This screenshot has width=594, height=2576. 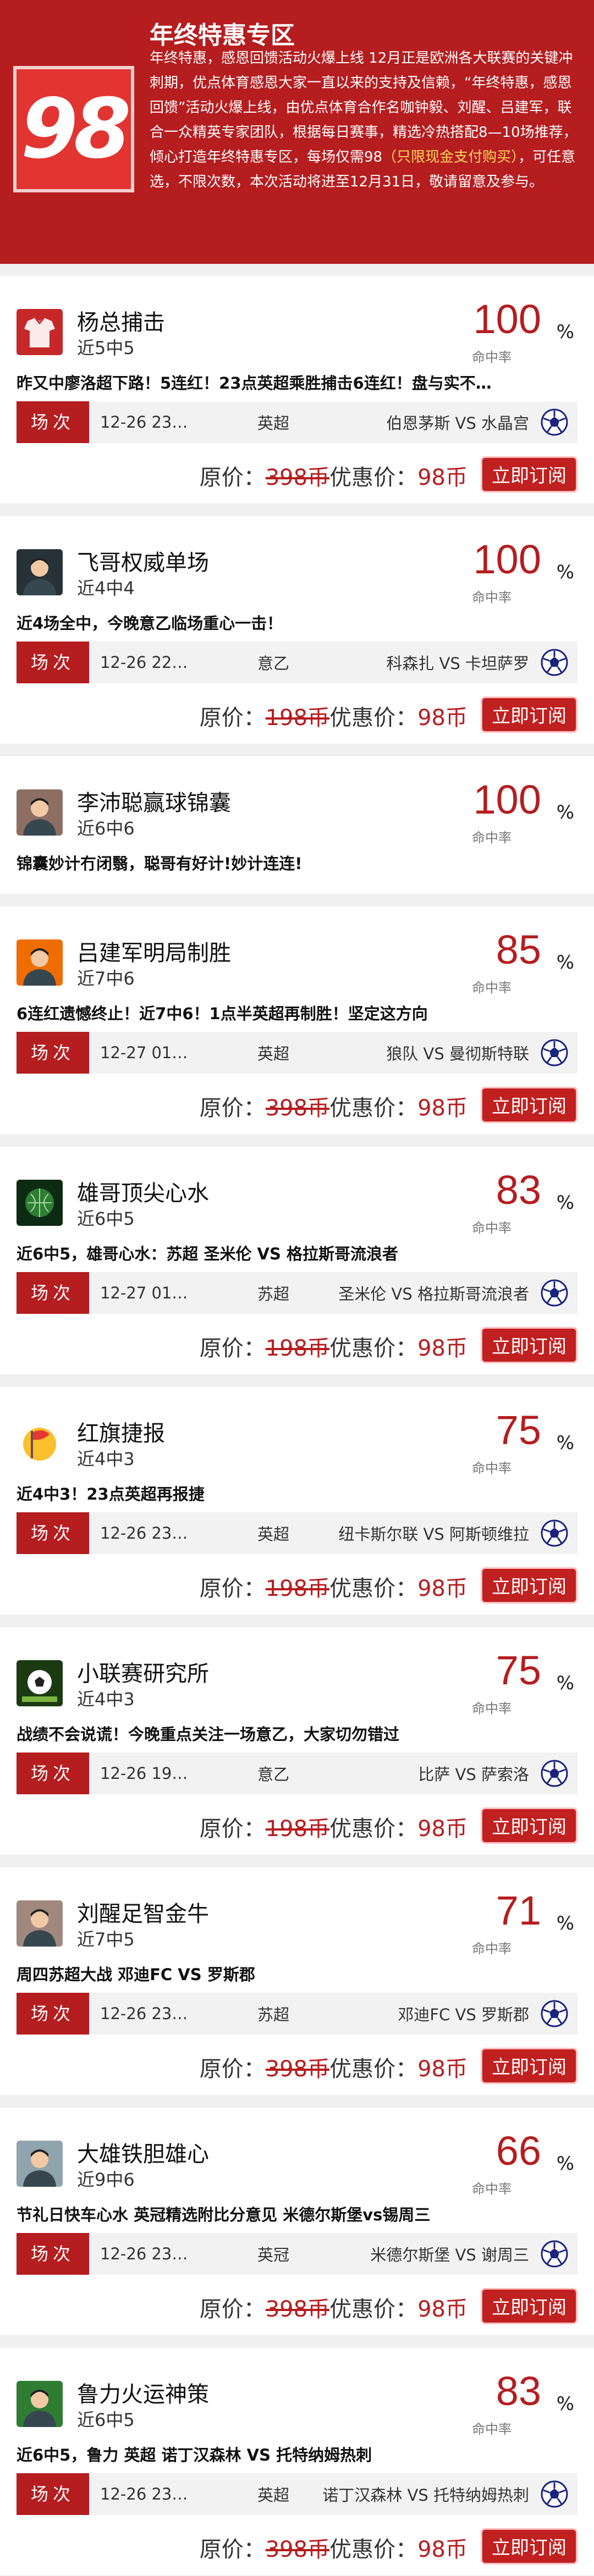 What do you see at coordinates (143, 1912) in the screenshot?
I see `expert-name: 刘醒足智金牛` at bounding box center [143, 1912].